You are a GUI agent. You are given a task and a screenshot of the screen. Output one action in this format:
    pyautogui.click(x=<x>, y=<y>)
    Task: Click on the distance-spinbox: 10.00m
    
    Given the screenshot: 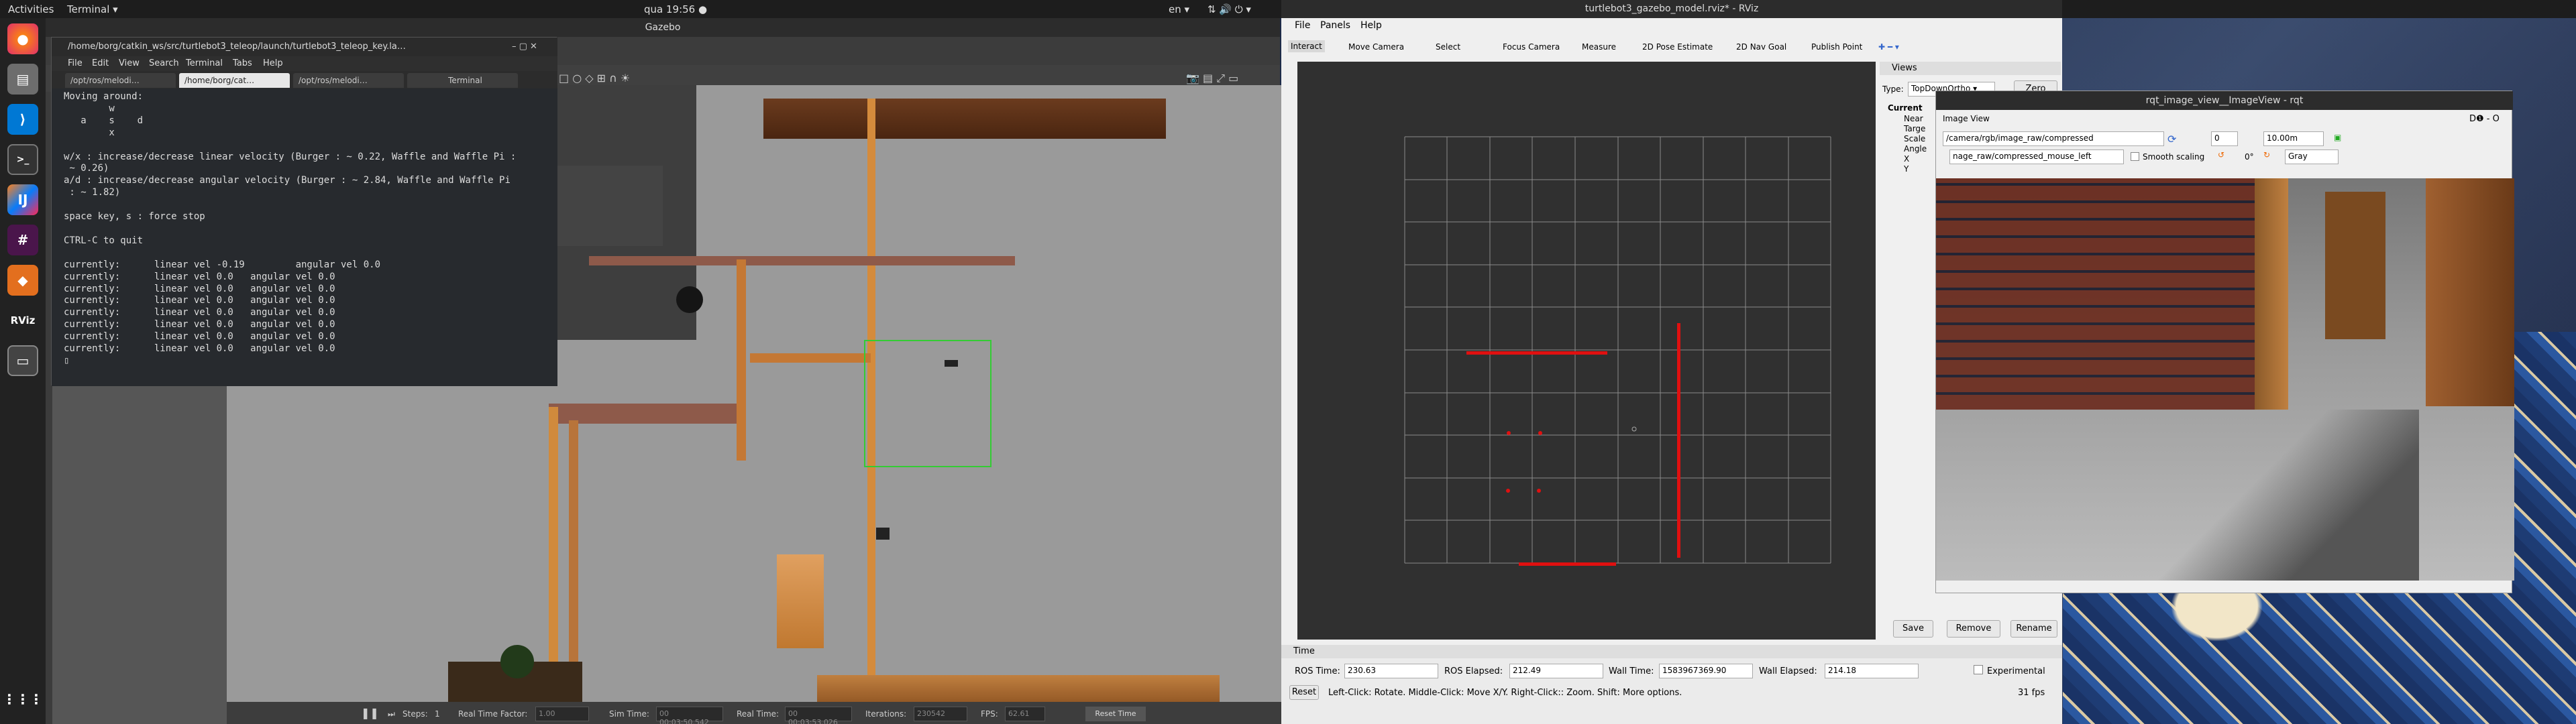 What is the action you would take?
    pyautogui.click(x=2293, y=138)
    